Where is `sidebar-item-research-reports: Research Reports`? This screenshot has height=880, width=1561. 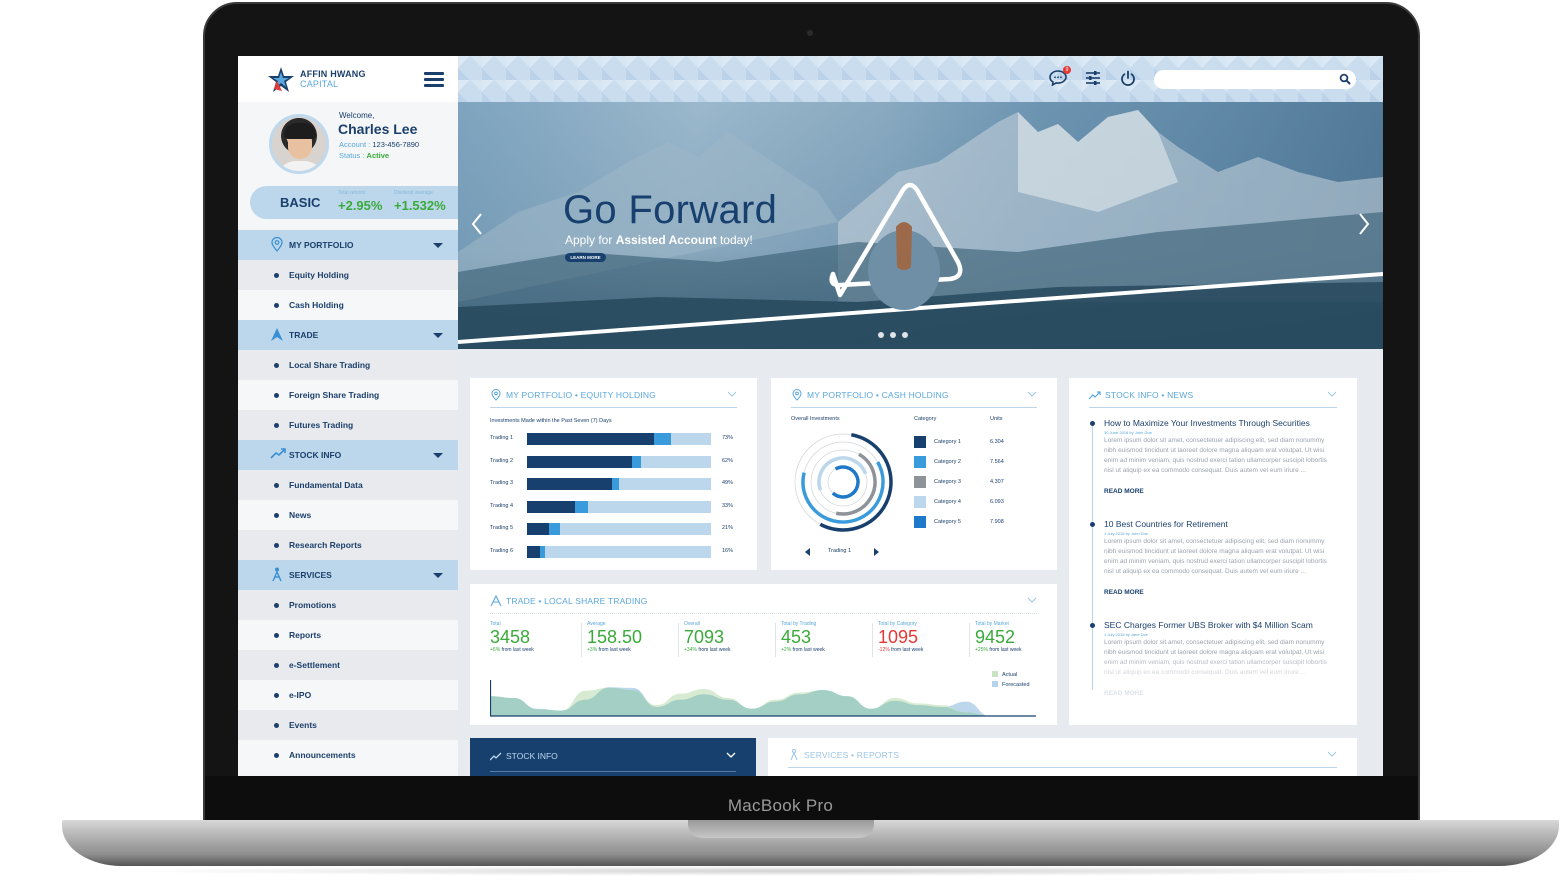 sidebar-item-research-reports: Research Reports is located at coordinates (348, 545).